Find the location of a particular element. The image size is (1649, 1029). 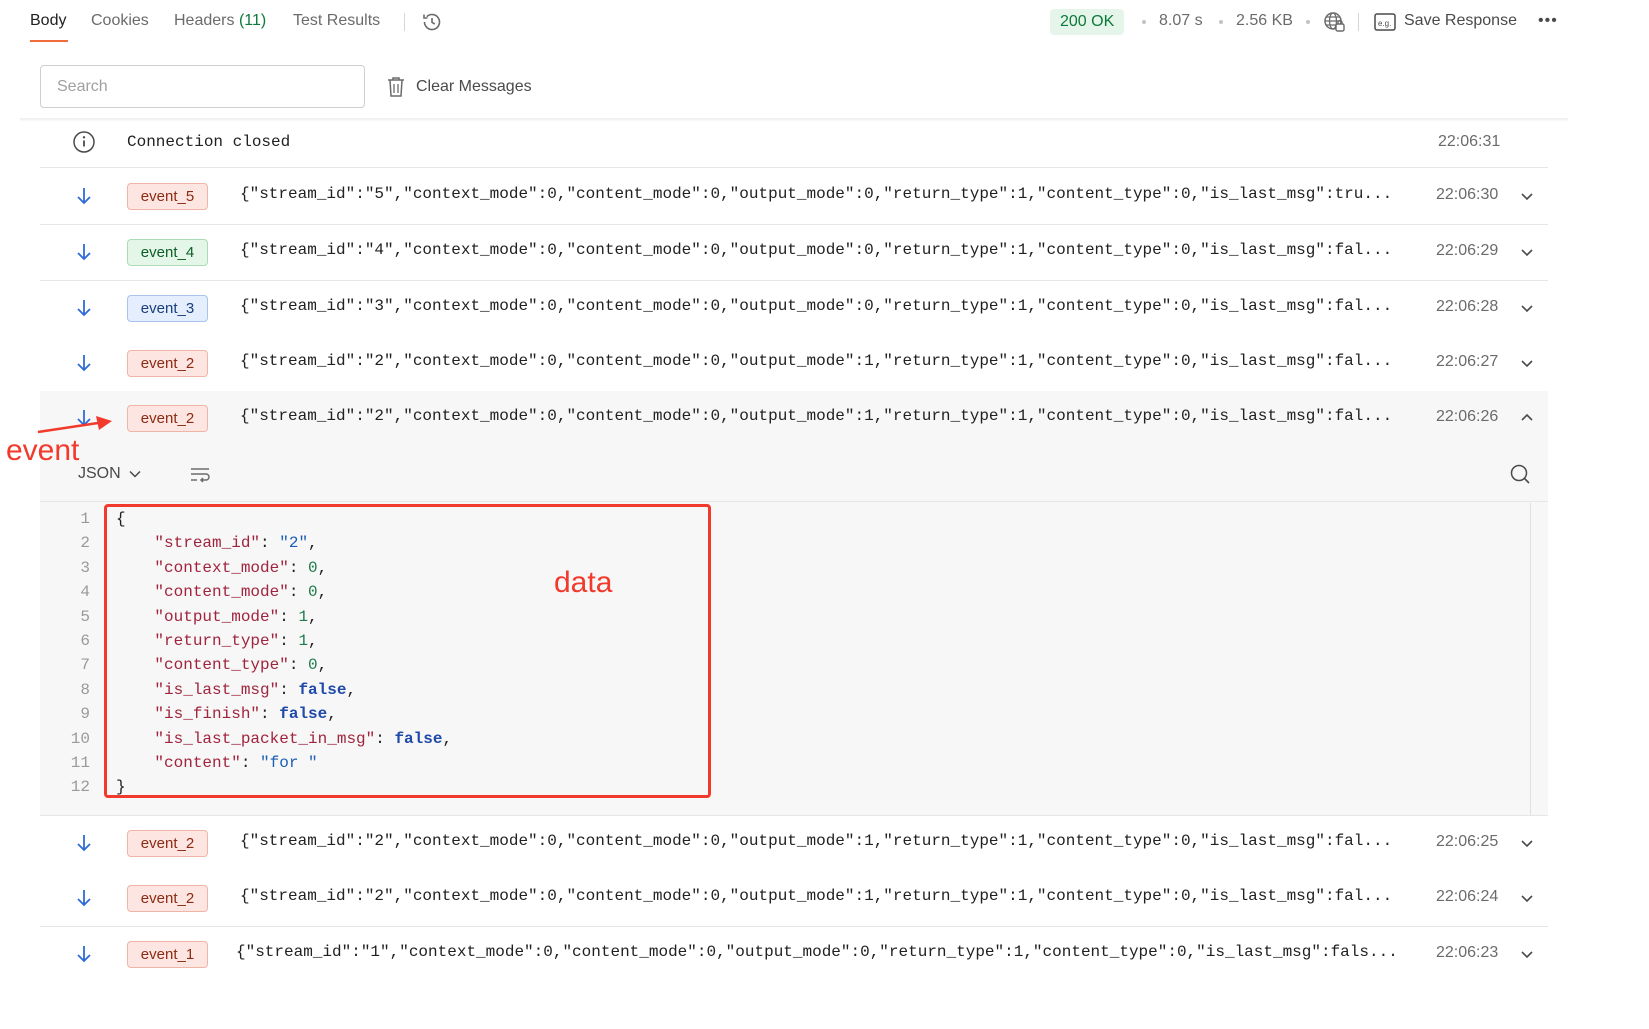

line-number: 2 is located at coordinates (85, 543).